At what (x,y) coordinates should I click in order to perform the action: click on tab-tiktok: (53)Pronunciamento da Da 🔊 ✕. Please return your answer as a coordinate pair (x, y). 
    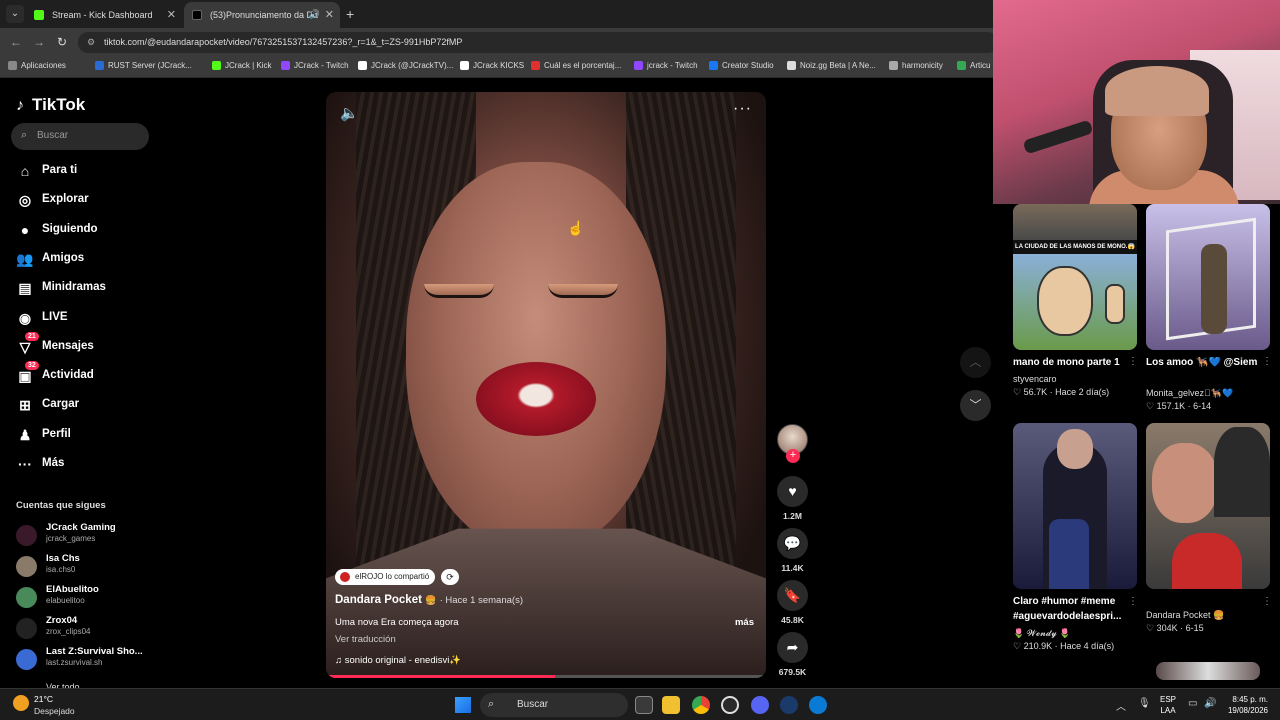
    Looking at the image, I should click on (262, 15).